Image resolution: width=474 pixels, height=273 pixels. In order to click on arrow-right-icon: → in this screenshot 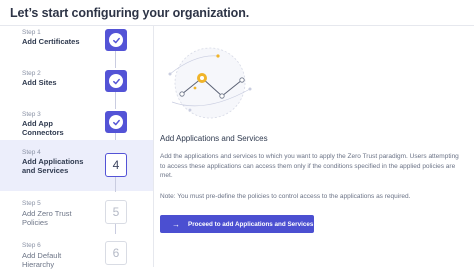, I will do `click(176, 224)`.